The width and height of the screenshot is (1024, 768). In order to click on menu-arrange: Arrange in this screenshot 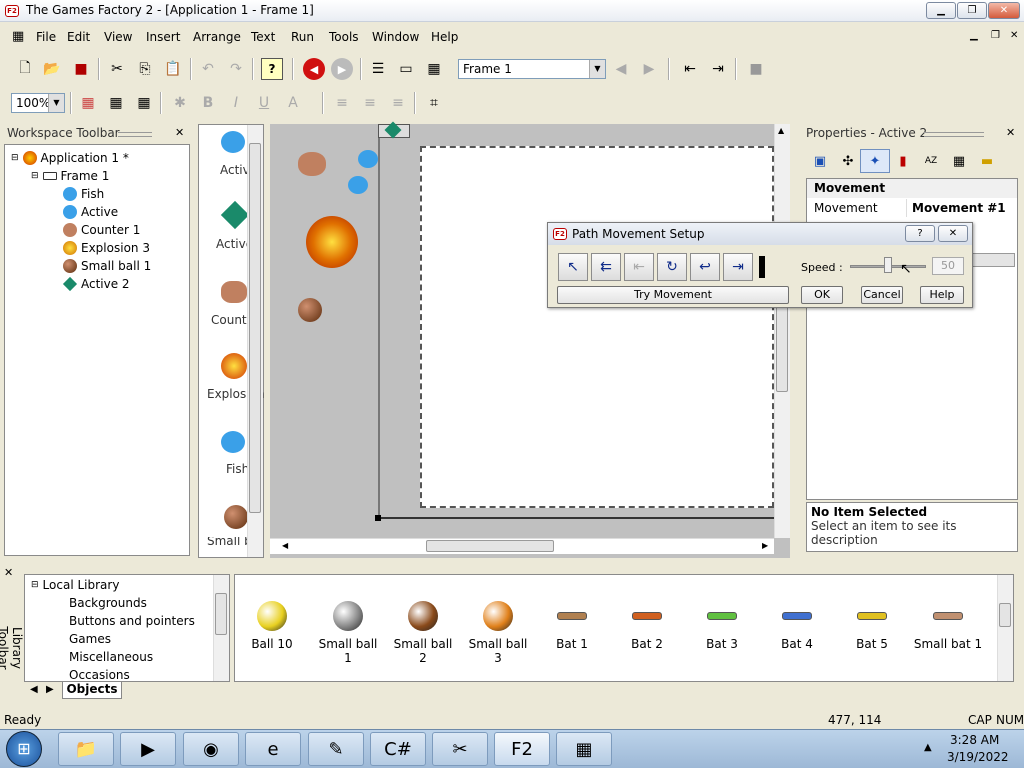, I will do `click(217, 37)`.